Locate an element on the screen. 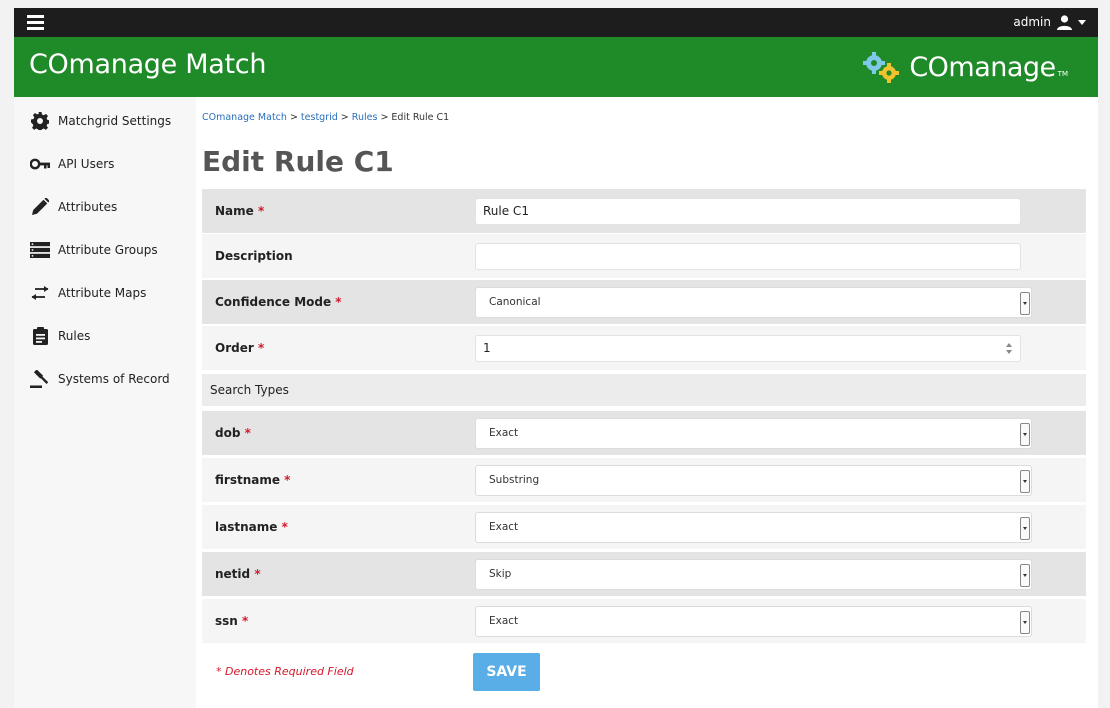  sidebar-item-api-users: API Users is located at coordinates (72, 164).